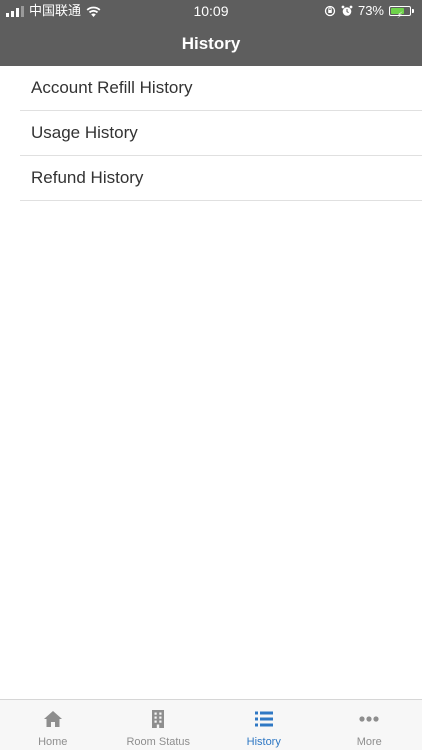 The width and height of the screenshot is (422, 750). What do you see at coordinates (211, 33) in the screenshot?
I see `top-bar: 中国联通 10:09 73% ⚡ History` at bounding box center [211, 33].